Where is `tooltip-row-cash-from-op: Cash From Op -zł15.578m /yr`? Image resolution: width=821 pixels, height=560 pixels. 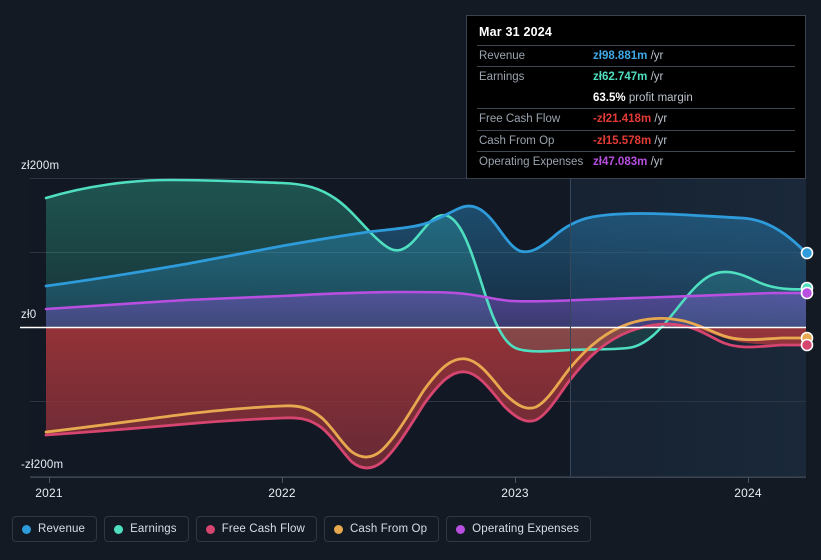
tooltip-row-cash-from-op: Cash From Op -zł15.578m /yr is located at coordinates (636, 140).